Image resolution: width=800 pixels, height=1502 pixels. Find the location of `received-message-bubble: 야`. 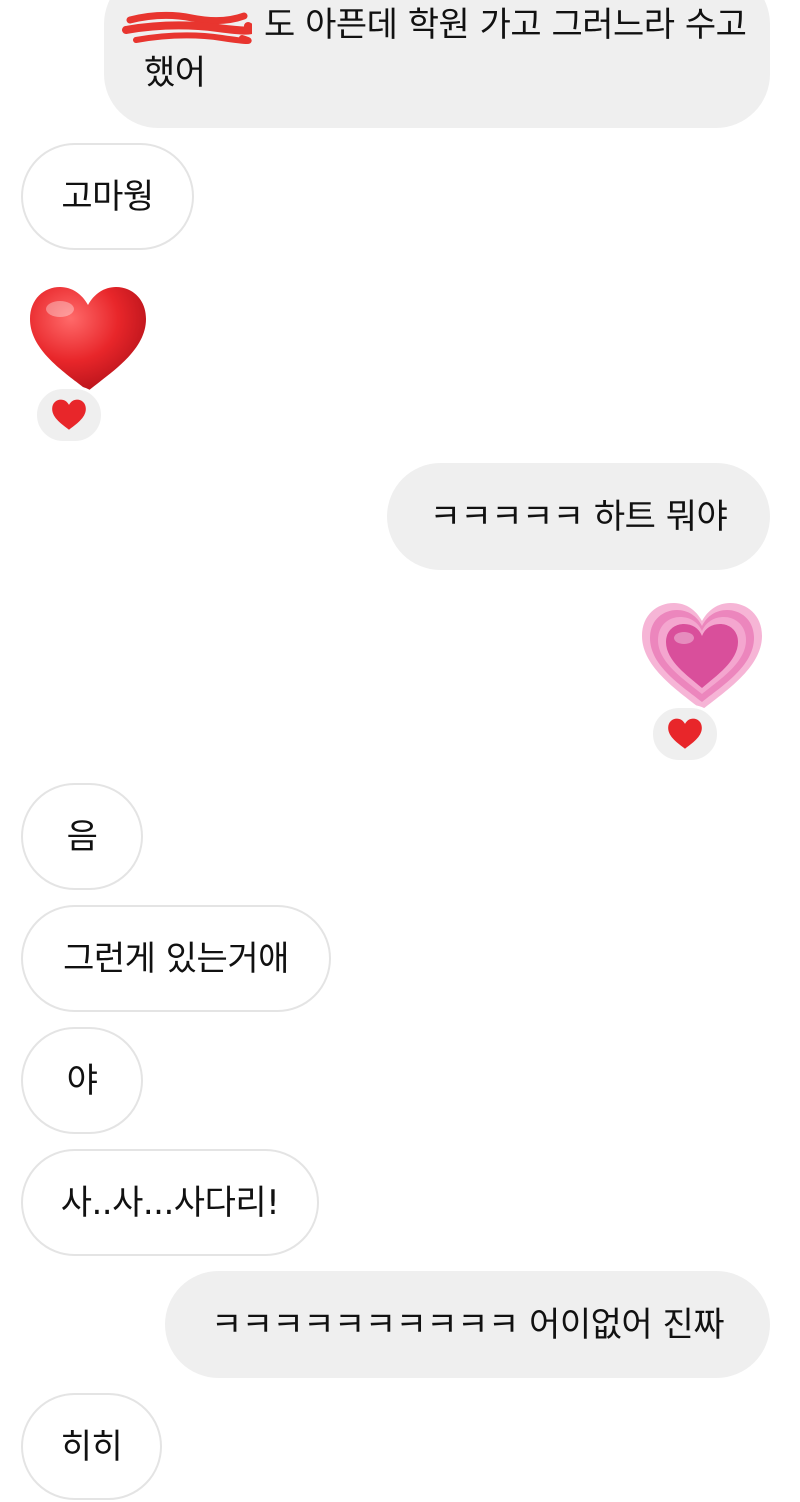

received-message-bubble: 야 is located at coordinates (82, 1080).